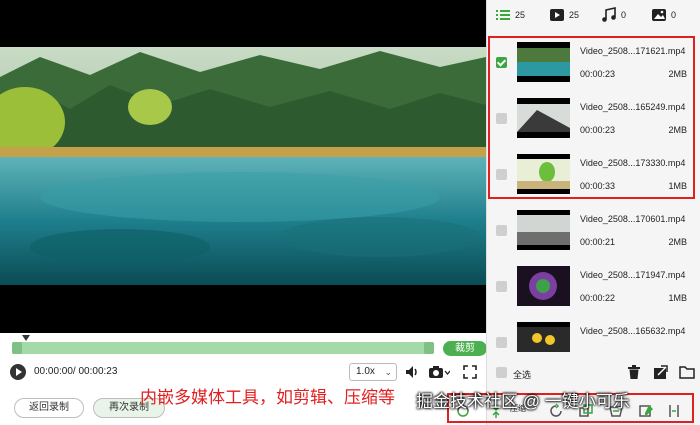 The width and height of the screenshot is (700, 425). What do you see at coordinates (574, 15) in the screenshot?
I see `tab-video-count: 25` at bounding box center [574, 15].